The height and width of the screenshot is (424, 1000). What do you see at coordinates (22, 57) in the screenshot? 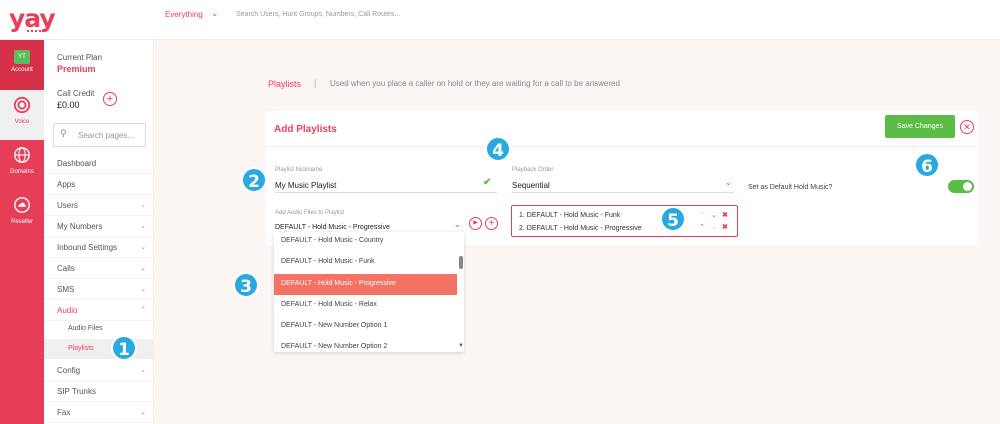
I see `avatar: YT` at bounding box center [22, 57].